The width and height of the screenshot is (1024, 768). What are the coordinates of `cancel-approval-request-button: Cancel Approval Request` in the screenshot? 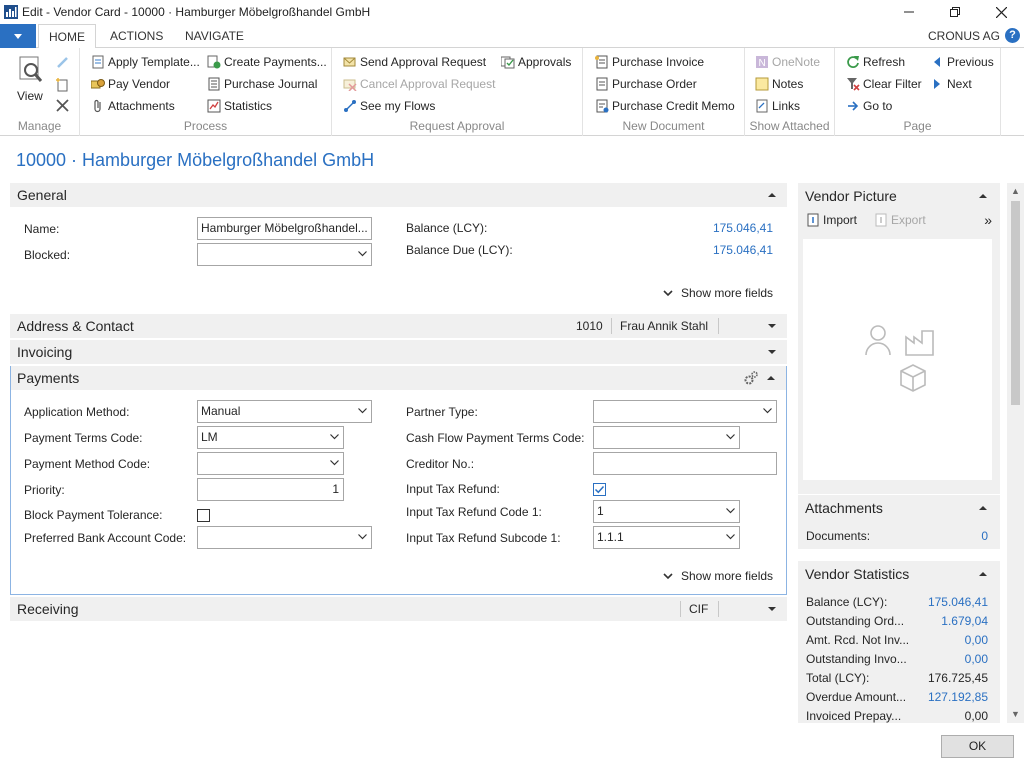 It's located at (419, 84).